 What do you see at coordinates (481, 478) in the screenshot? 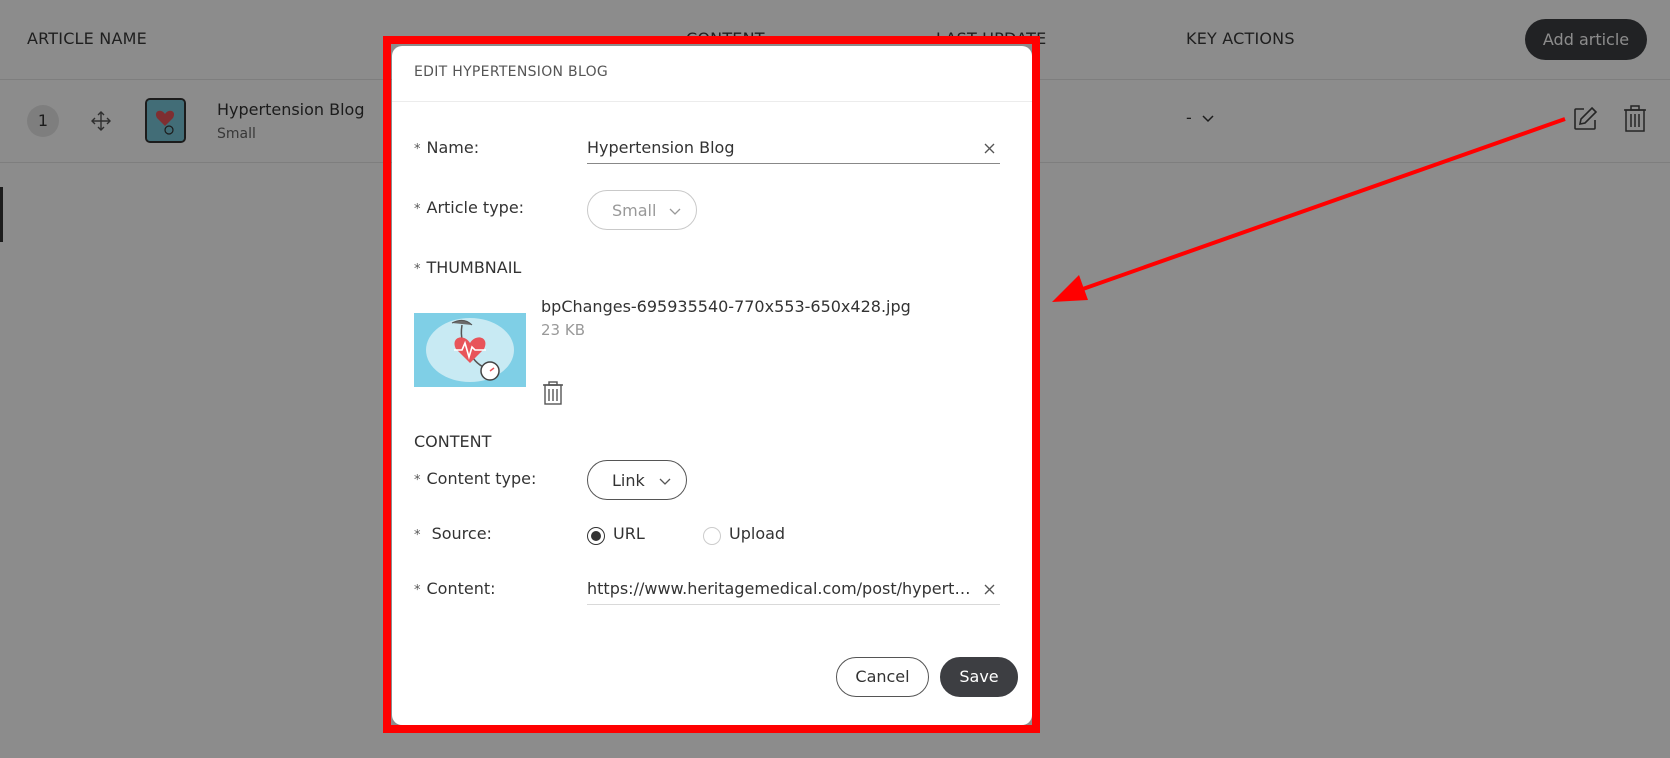
I see `content-type-label-text: Content type:` at bounding box center [481, 478].